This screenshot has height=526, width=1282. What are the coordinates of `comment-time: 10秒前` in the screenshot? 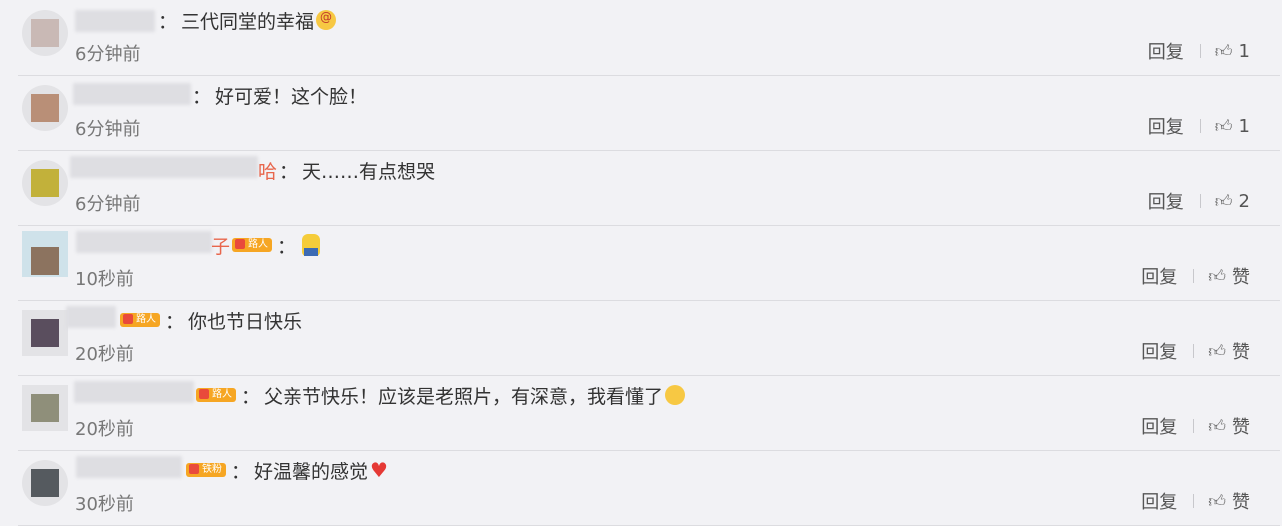 It's located at (104, 279).